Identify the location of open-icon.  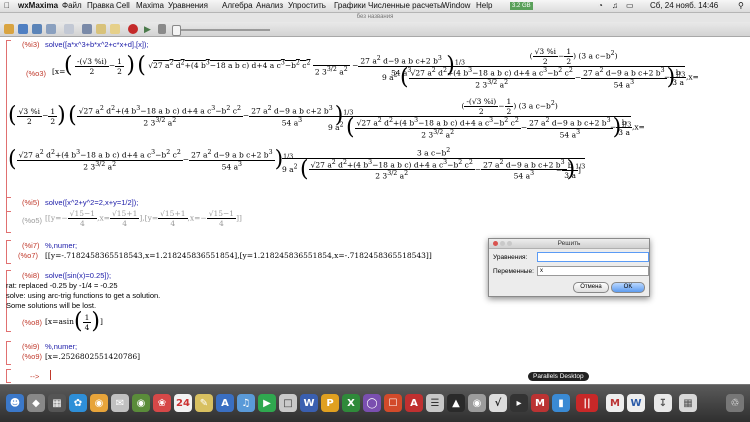
(23, 29).